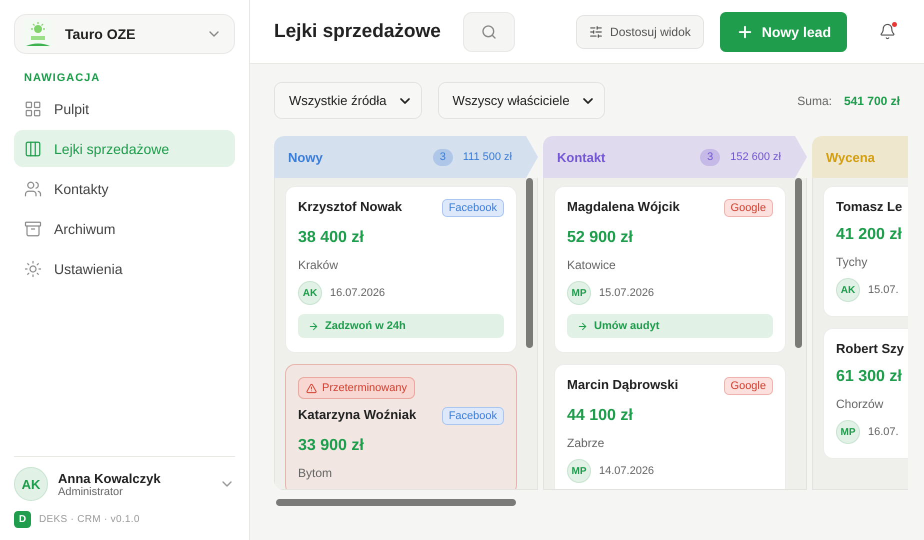 The height and width of the screenshot is (540, 924). Describe the element at coordinates (31, 484) in the screenshot. I see `user-avatar: AK` at that location.